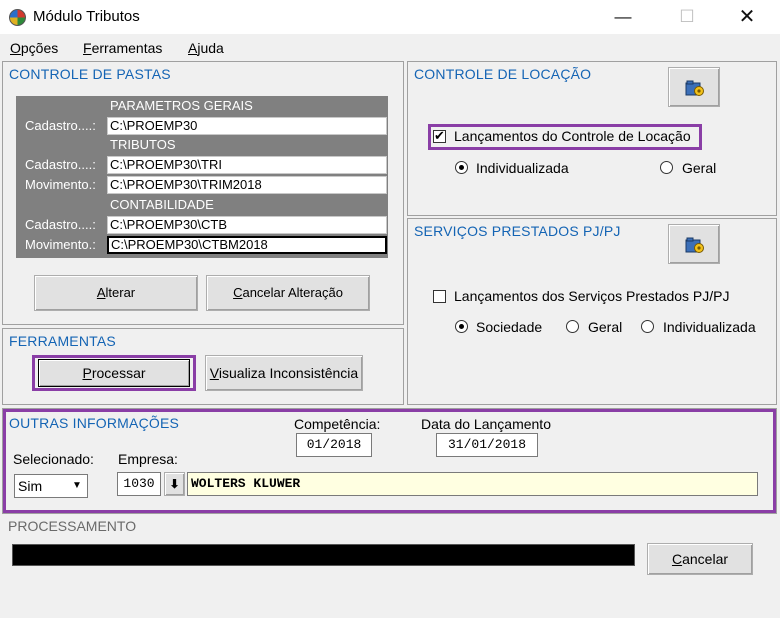 Image resolution: width=780 pixels, height=618 pixels. Describe the element at coordinates (323, 555) in the screenshot. I see `progress-bar` at that location.